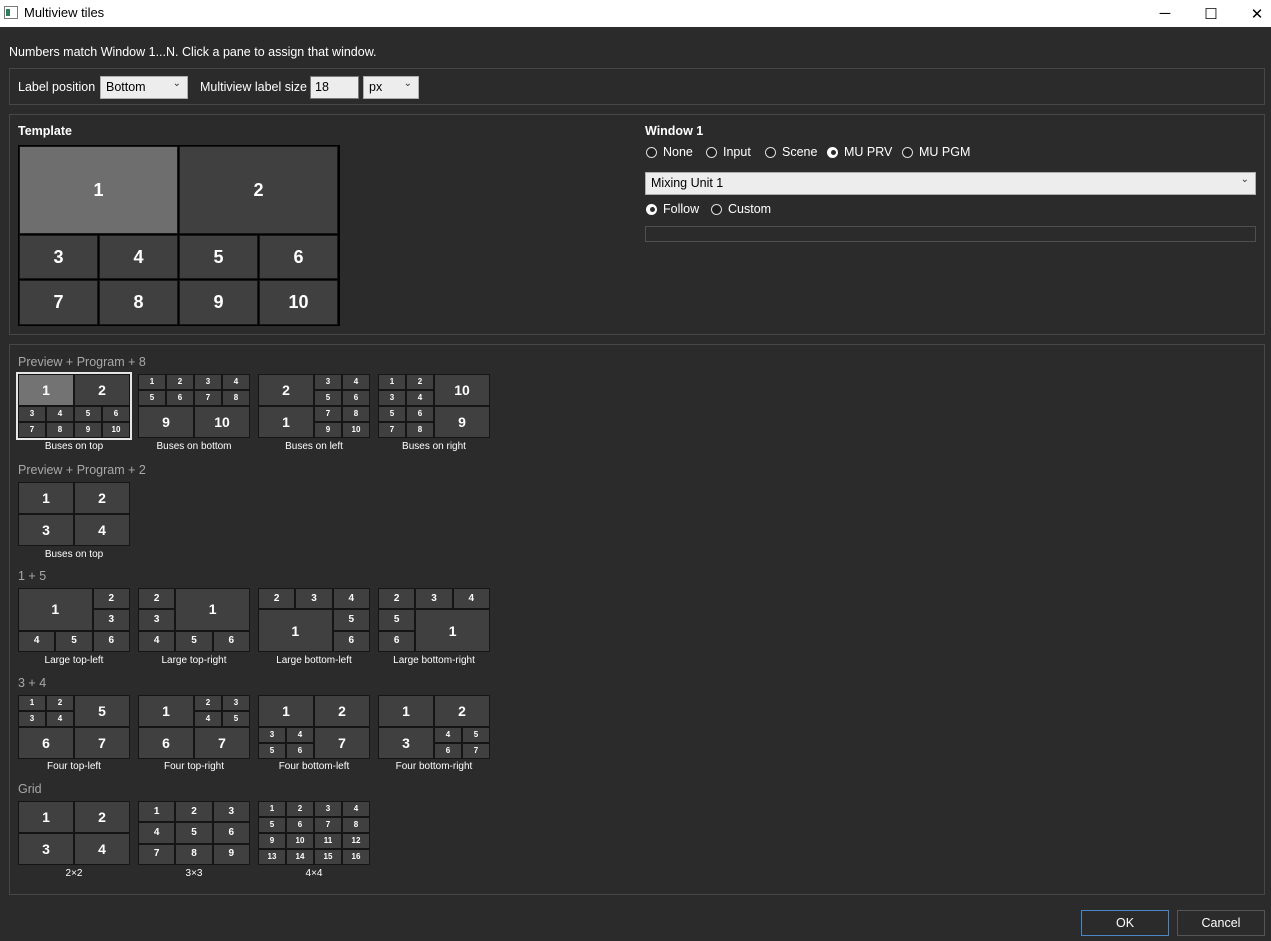 Image resolution: width=1271 pixels, height=941 pixels. What do you see at coordinates (194, 446) in the screenshot?
I see `layout-caption: Buses on bottom` at bounding box center [194, 446].